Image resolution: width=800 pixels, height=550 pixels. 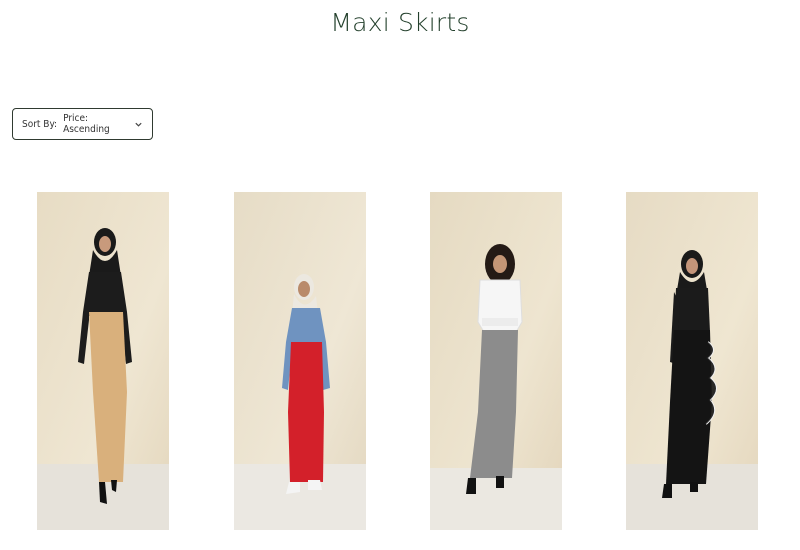 I want to click on sort-dropdown: Sort By: Price: Ascending, so click(x=82, y=124).